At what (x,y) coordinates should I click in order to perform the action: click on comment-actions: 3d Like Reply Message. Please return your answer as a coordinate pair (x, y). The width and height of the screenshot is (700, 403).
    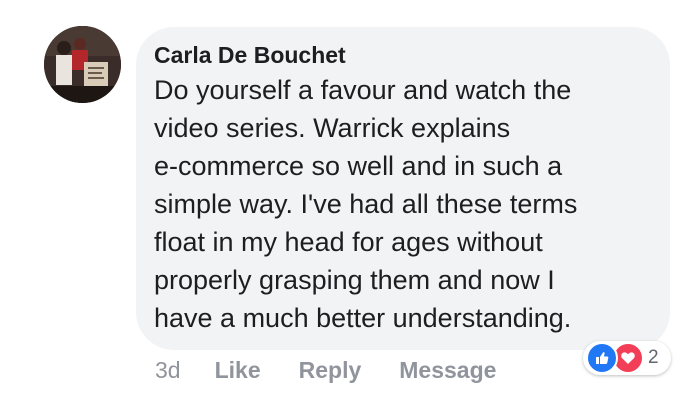
    Looking at the image, I should click on (344, 370).